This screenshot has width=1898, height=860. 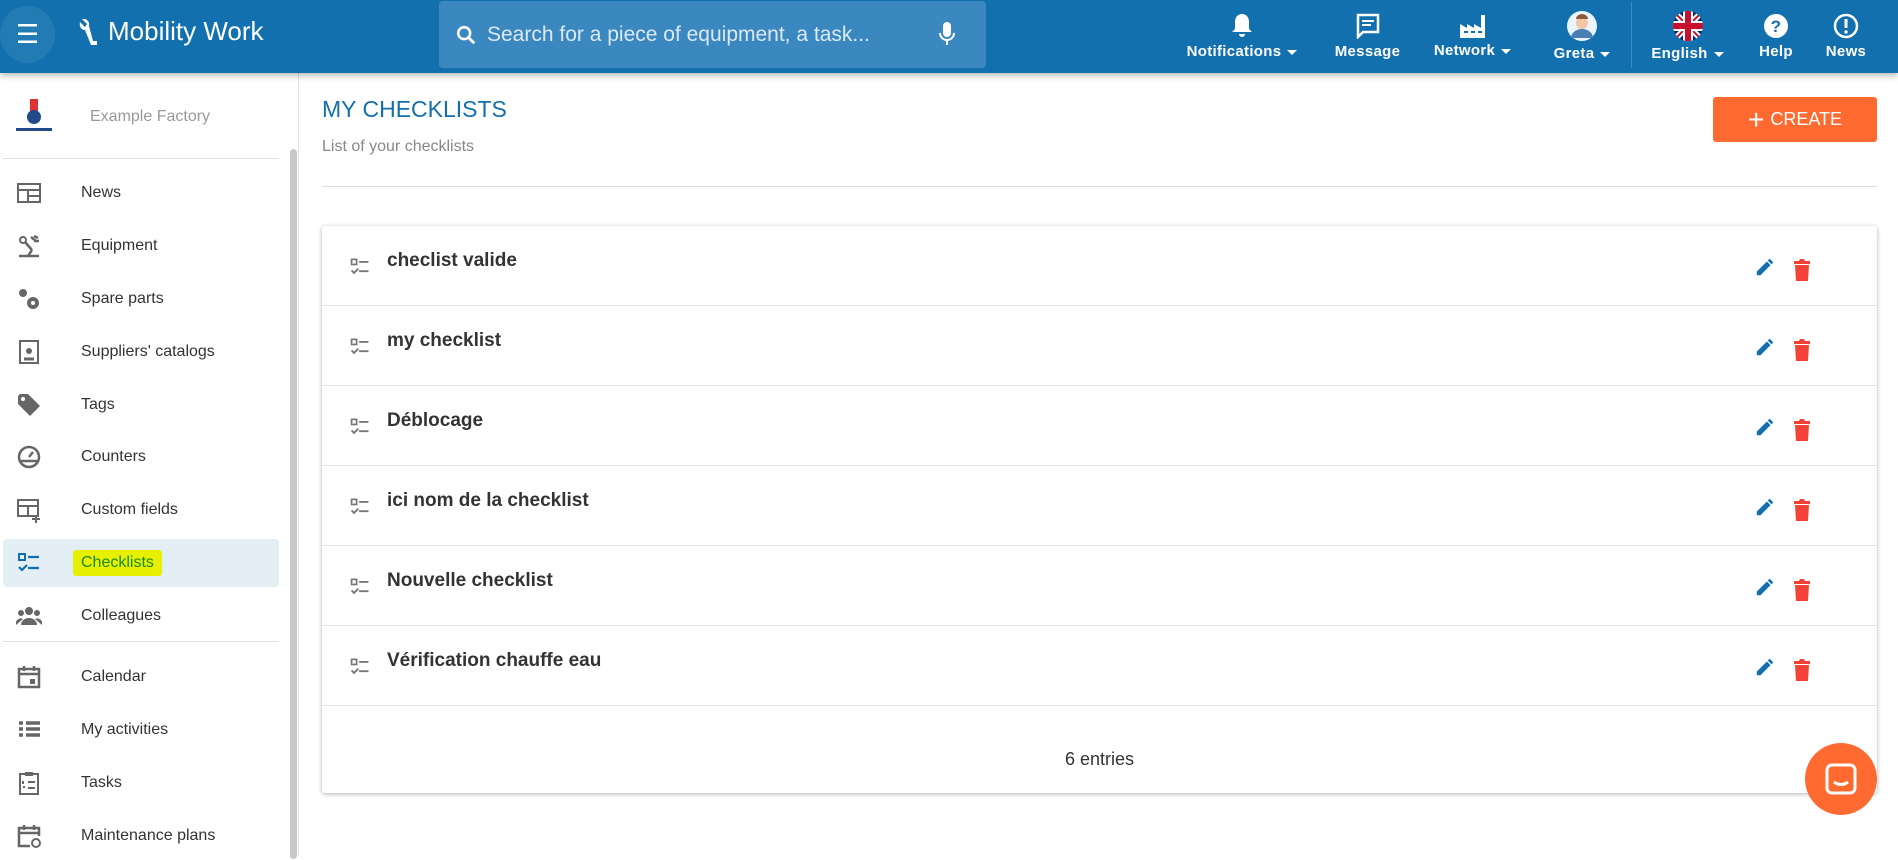 What do you see at coordinates (1776, 51) in the screenshot?
I see `nav-label: Help` at bounding box center [1776, 51].